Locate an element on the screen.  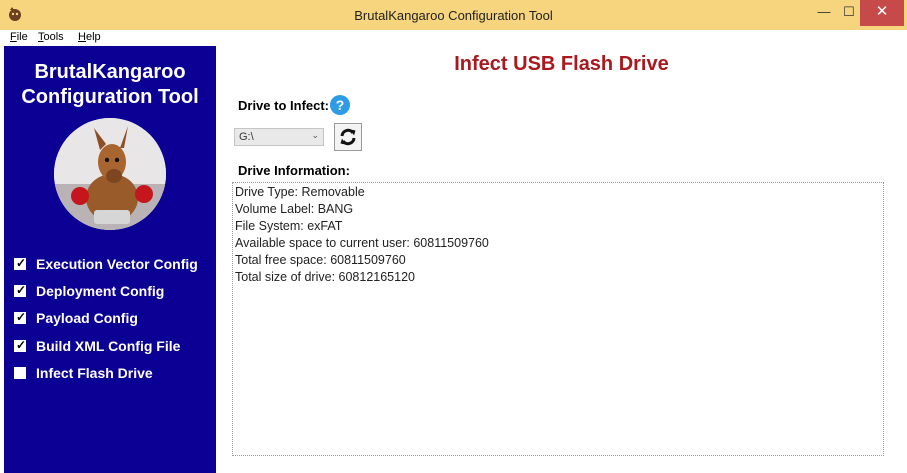
step-label: Execution Vector Config is located at coordinates (117, 264).